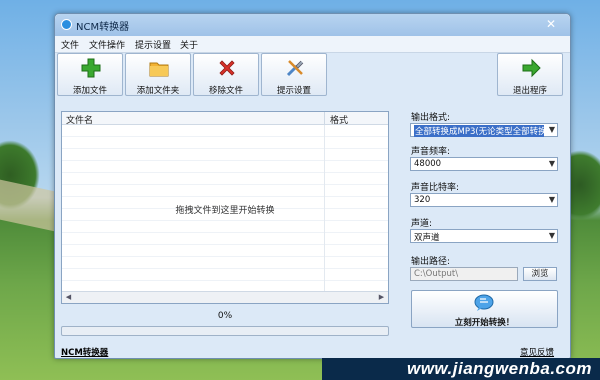  Describe the element at coordinates (531, 68) in the screenshot. I see `arrow-right-icon` at that location.